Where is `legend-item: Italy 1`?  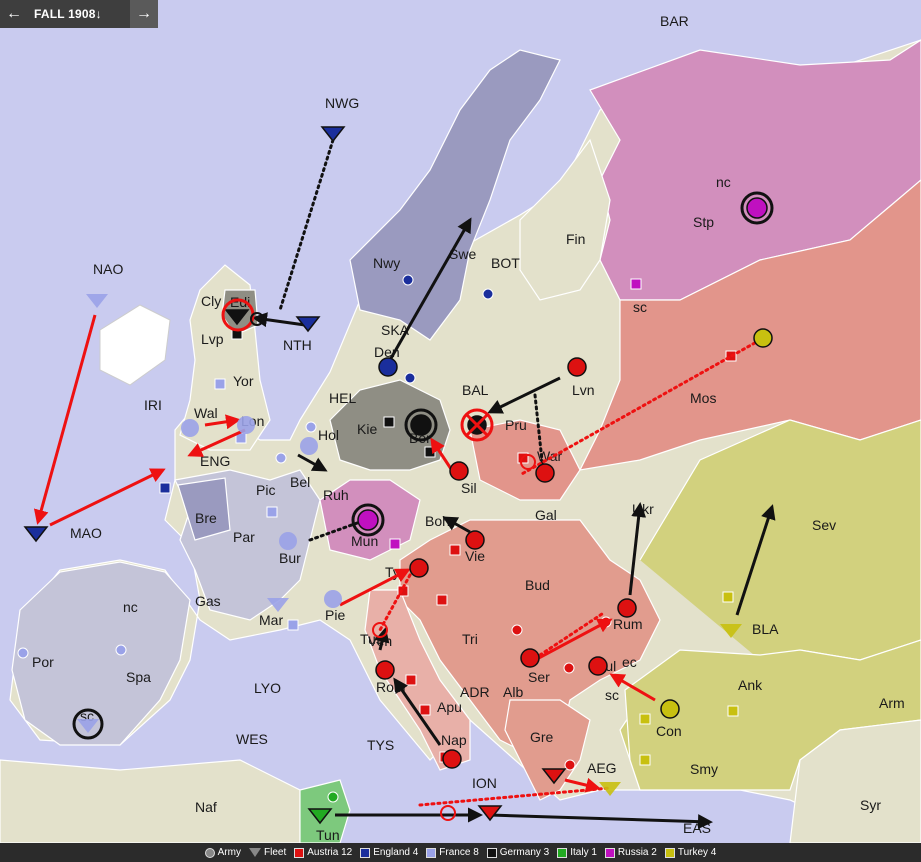
legend-item: Italy 1 is located at coordinates (577, 852).